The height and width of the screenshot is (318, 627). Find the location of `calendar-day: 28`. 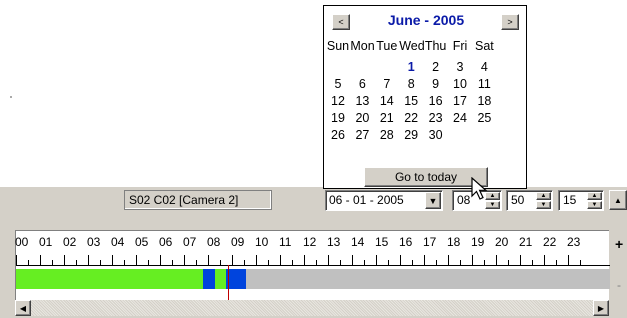

calendar-day: 28 is located at coordinates (387, 135).